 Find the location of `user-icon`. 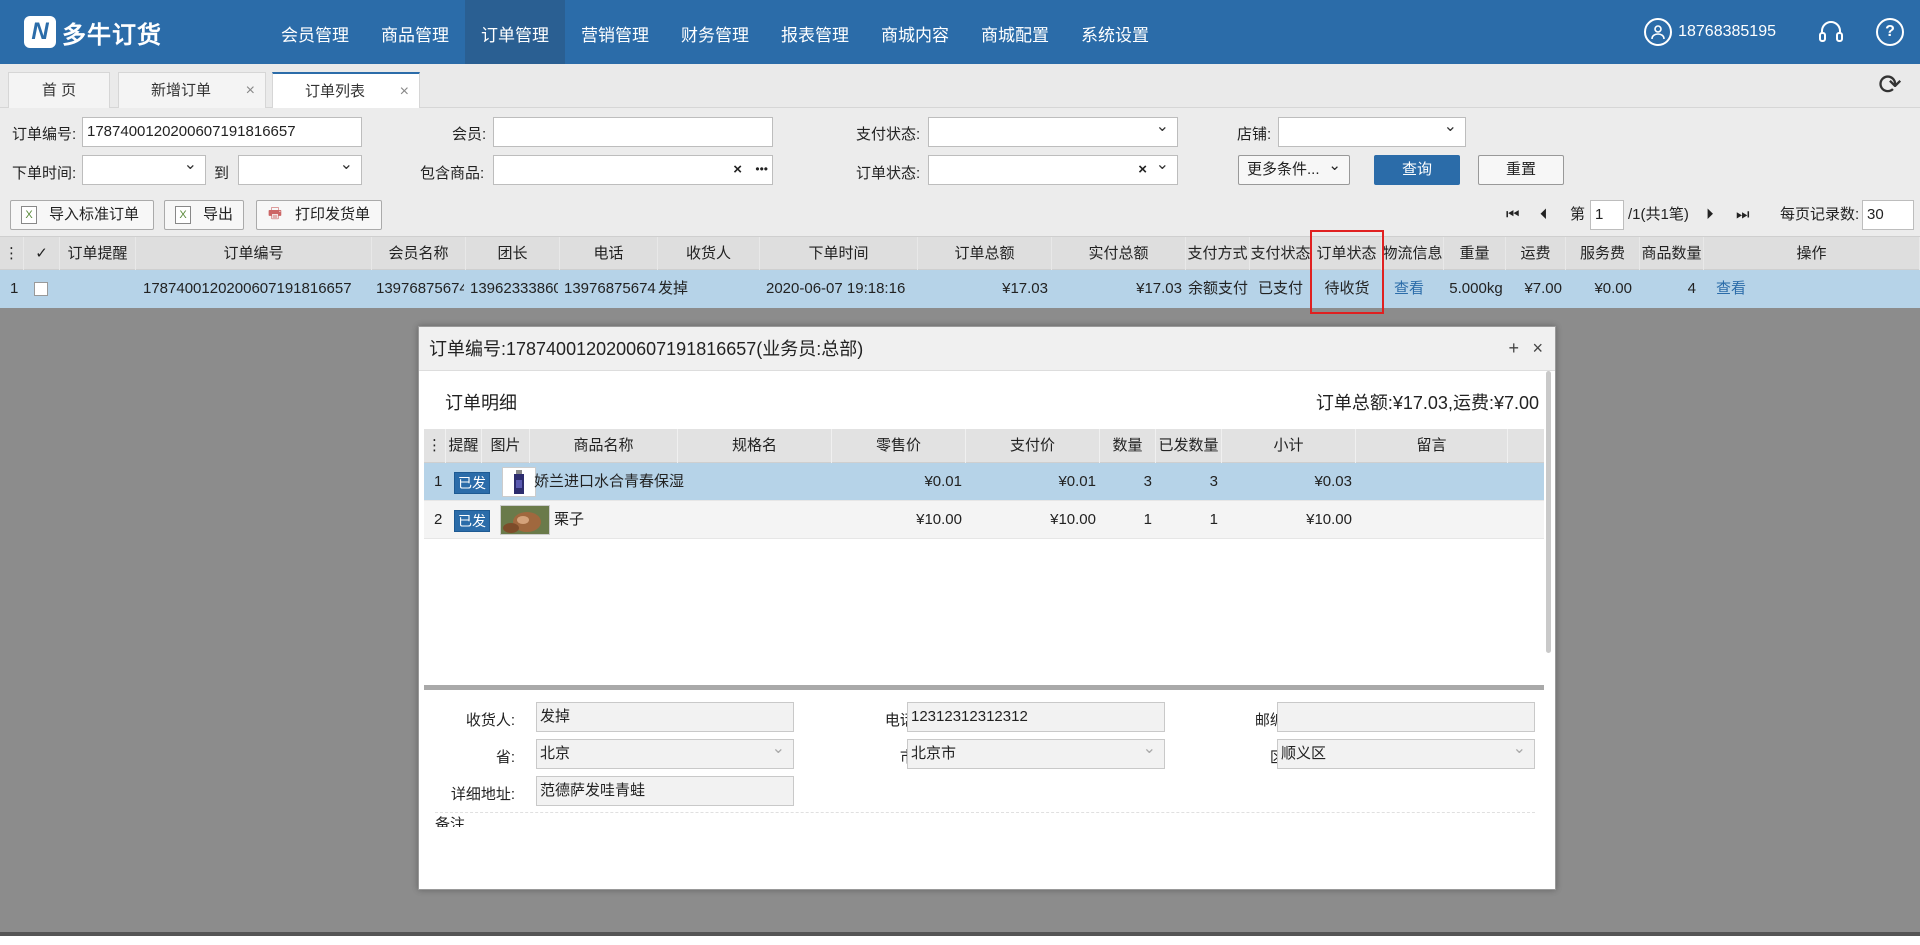

user-icon is located at coordinates (1658, 32).